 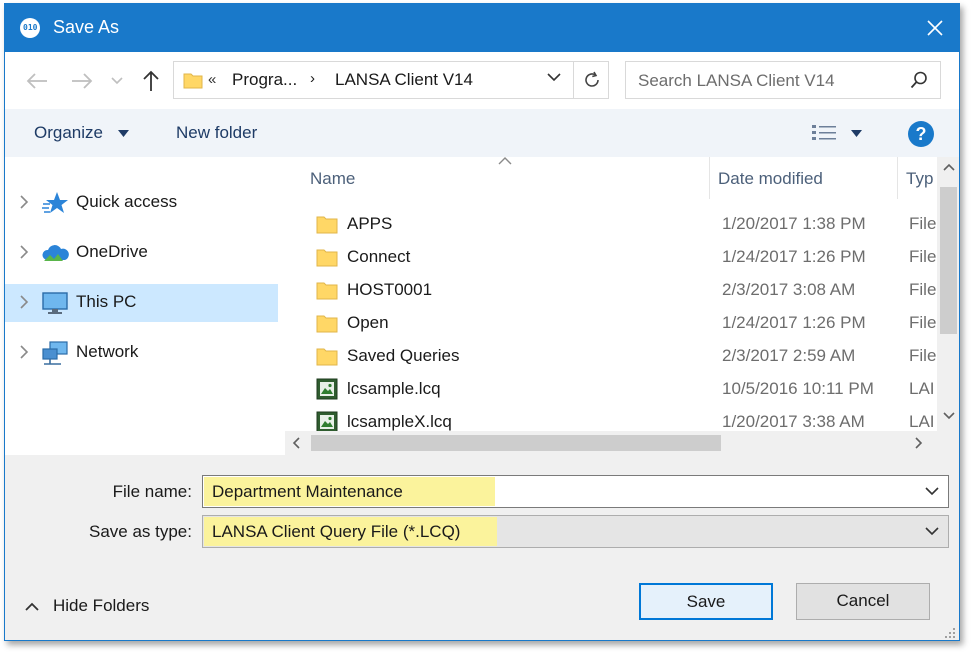 What do you see at coordinates (55, 202) in the screenshot?
I see `quick-access-star-icon` at bounding box center [55, 202].